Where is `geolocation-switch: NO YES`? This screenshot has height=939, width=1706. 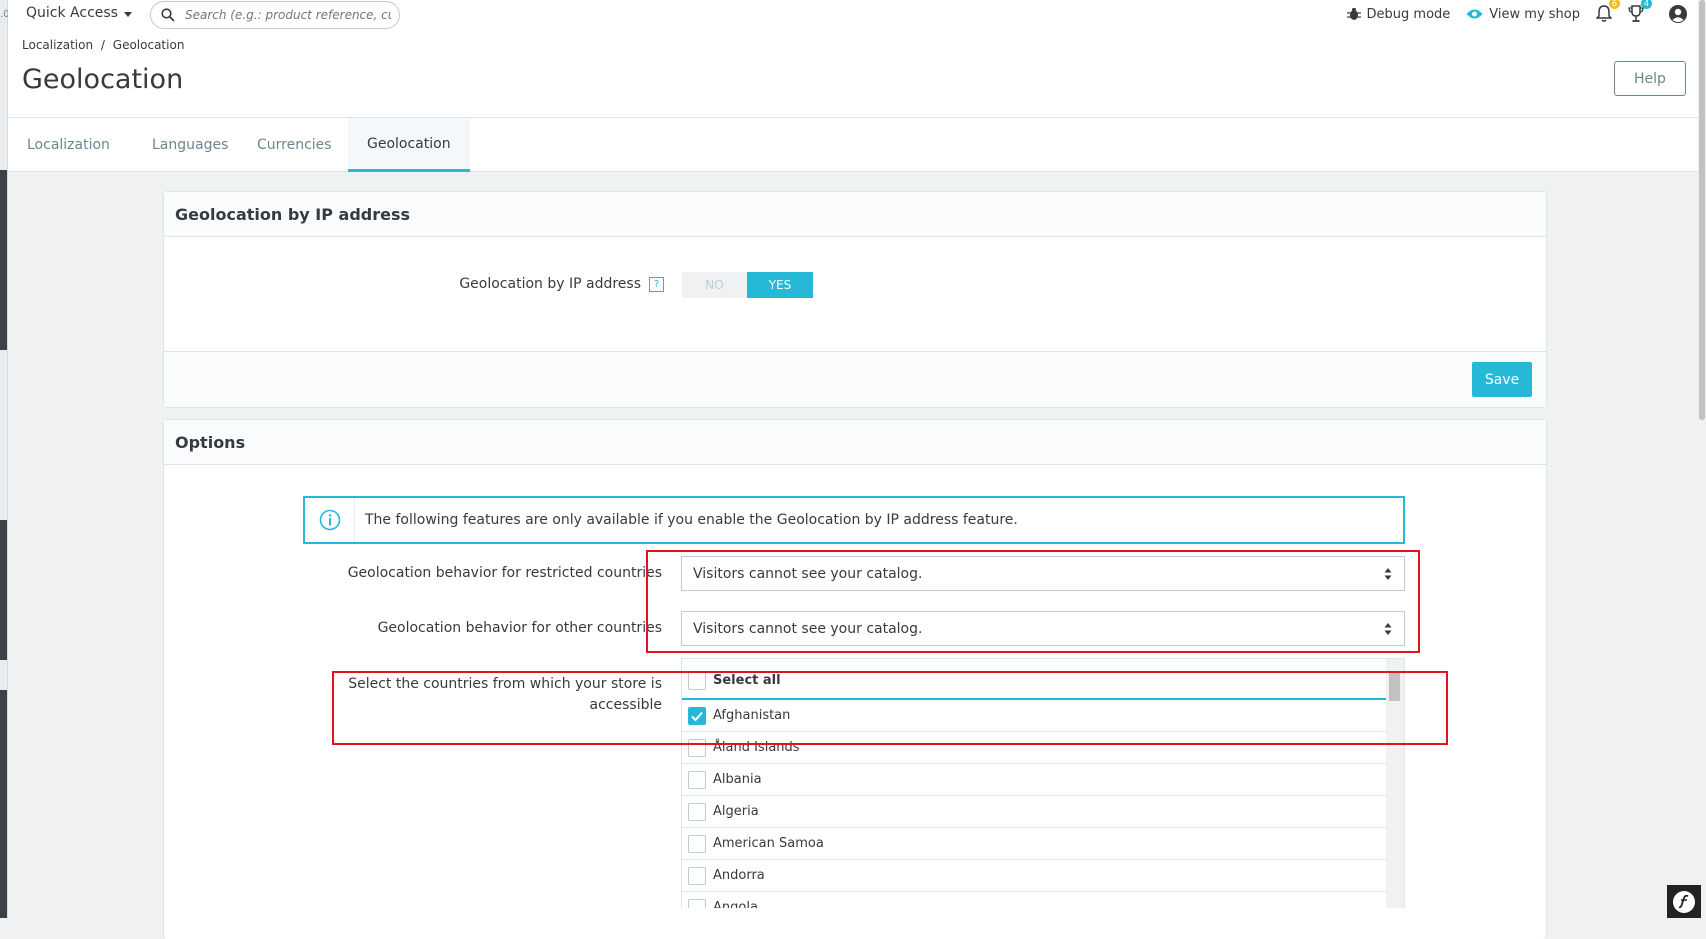 geolocation-switch: NO YES is located at coordinates (747, 285).